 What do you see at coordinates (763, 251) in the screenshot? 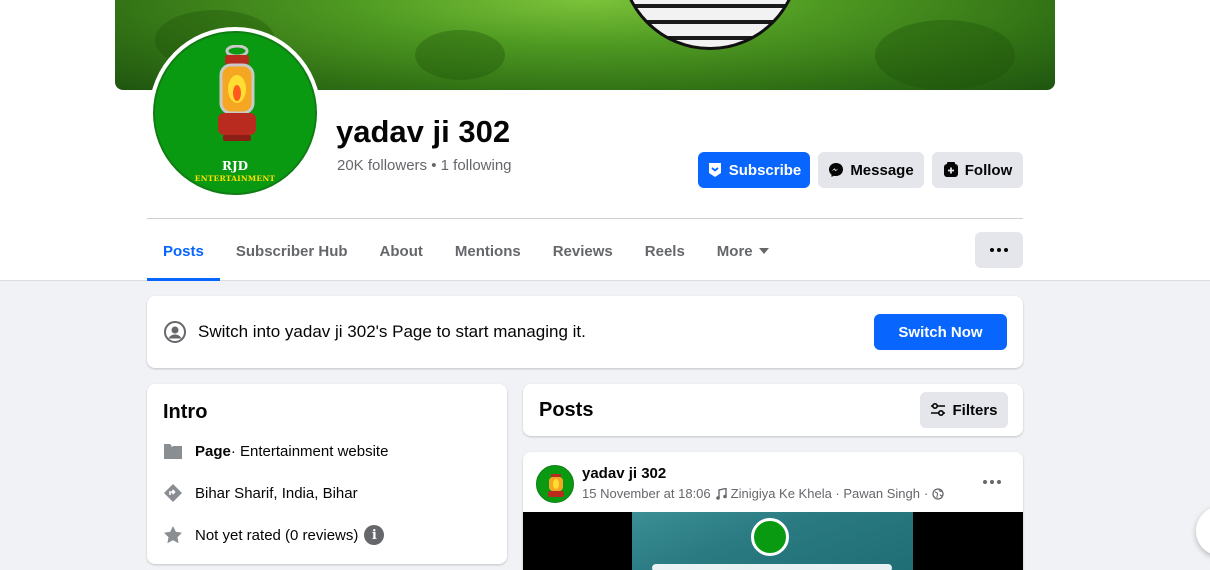
I see `caret-down-icon` at bounding box center [763, 251].